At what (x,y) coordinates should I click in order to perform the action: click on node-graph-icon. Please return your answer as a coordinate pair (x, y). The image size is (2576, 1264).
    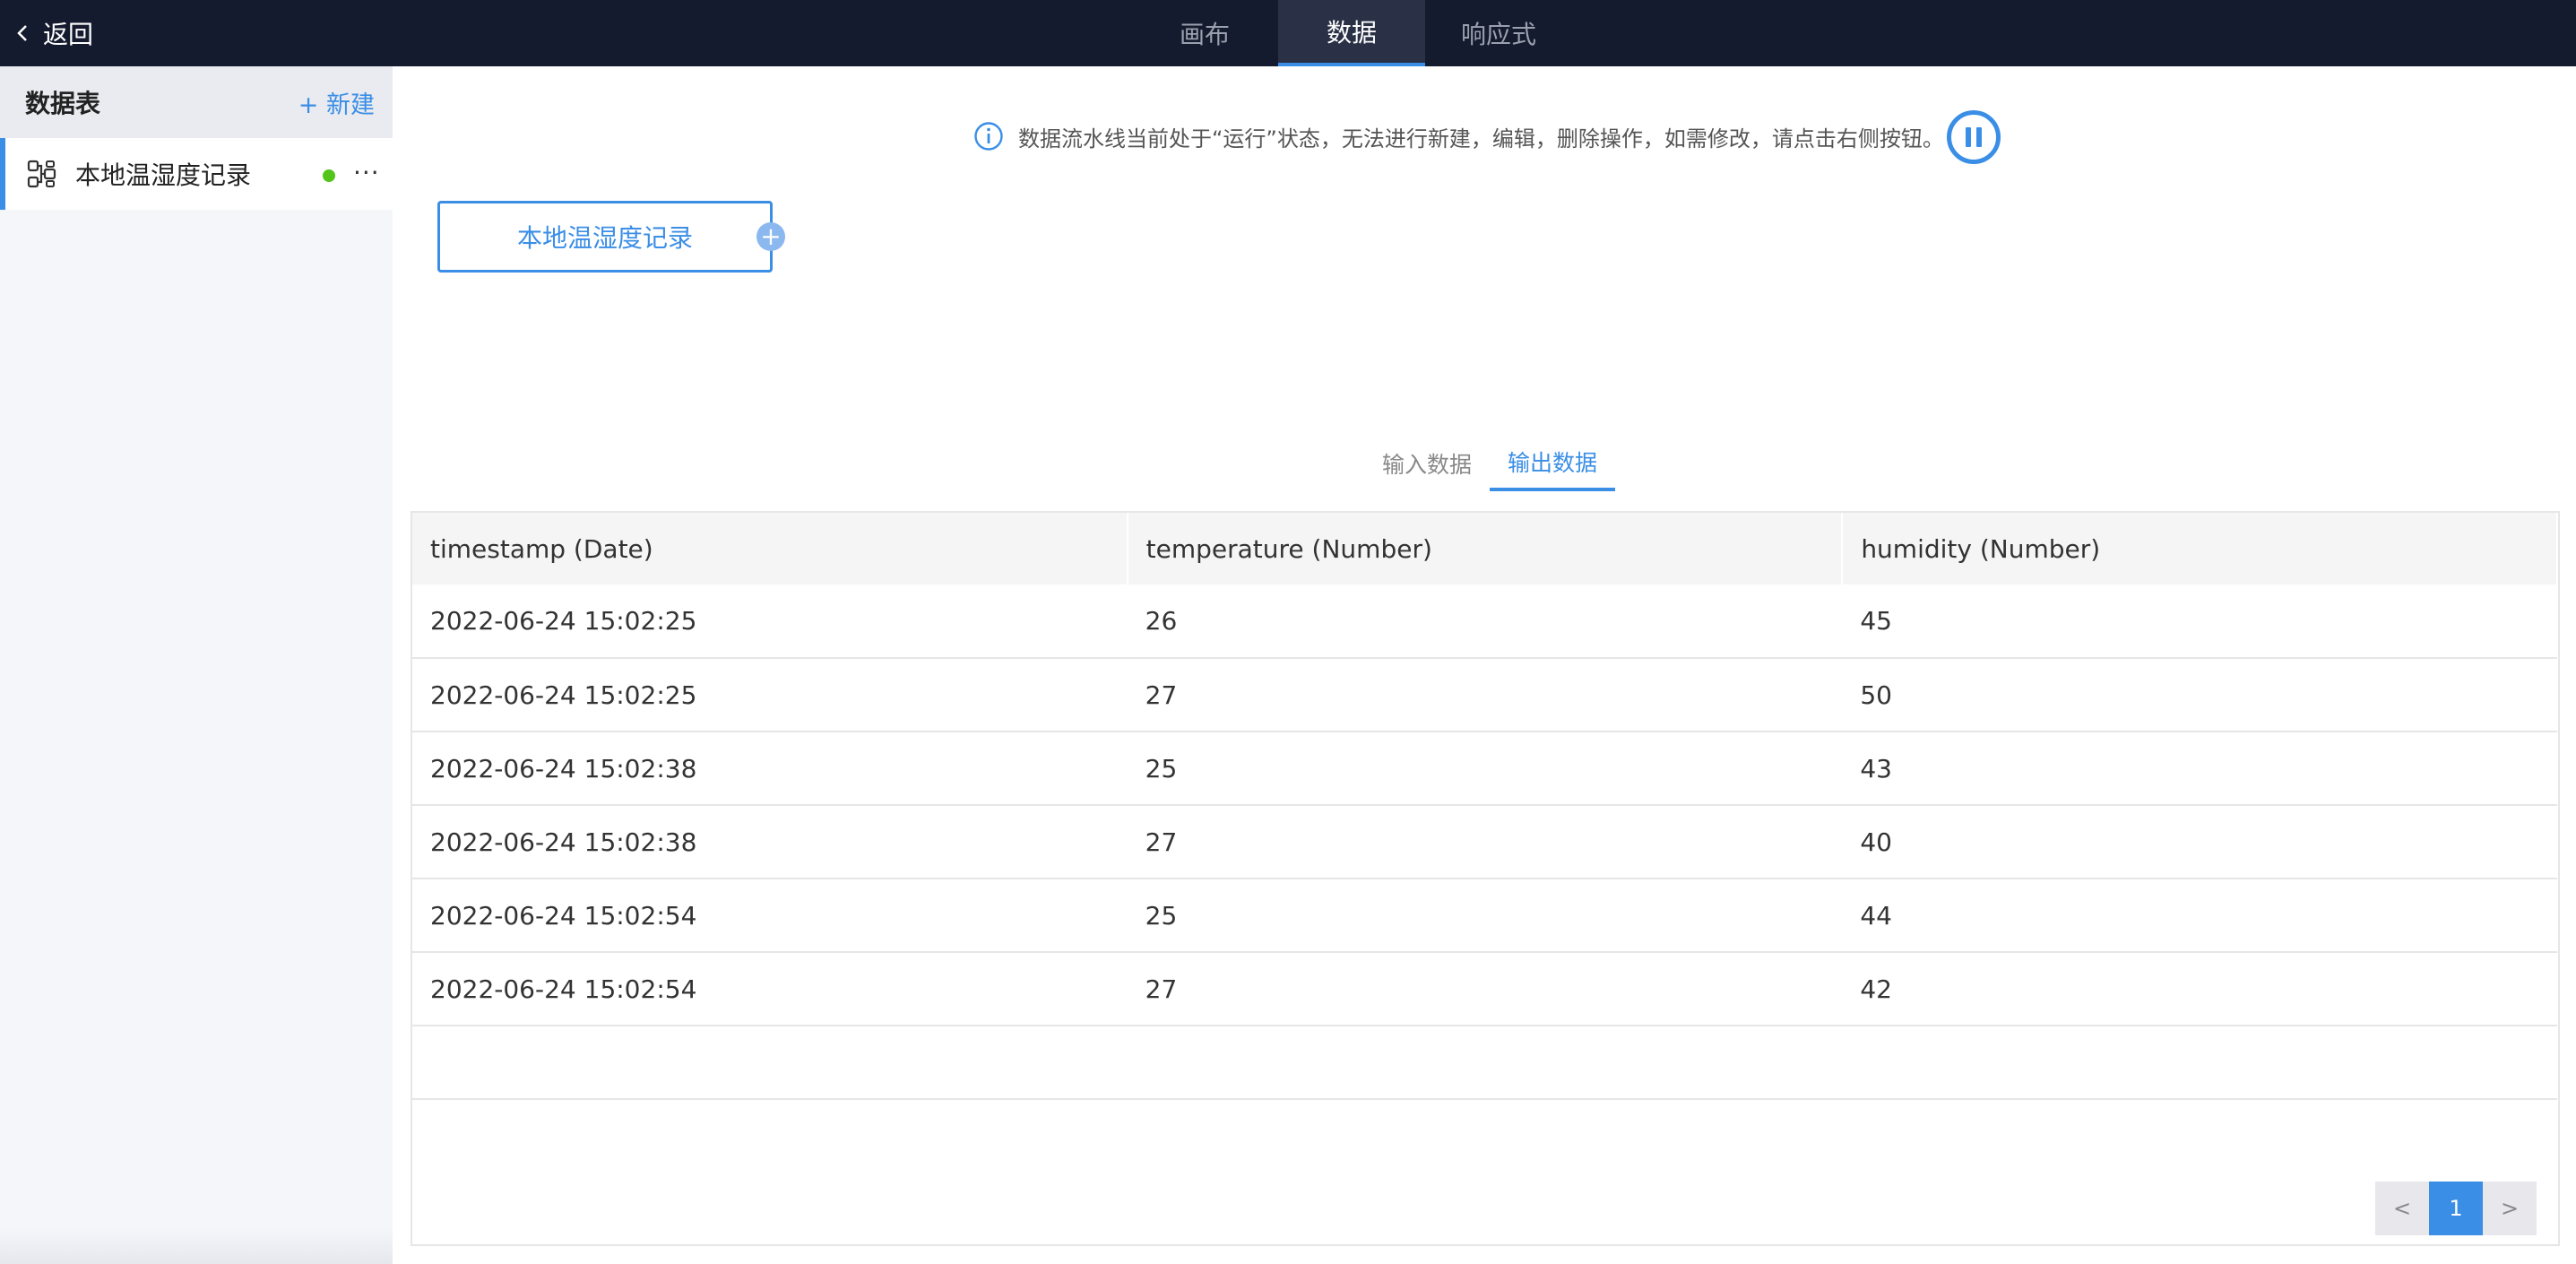
    Looking at the image, I should click on (41, 174).